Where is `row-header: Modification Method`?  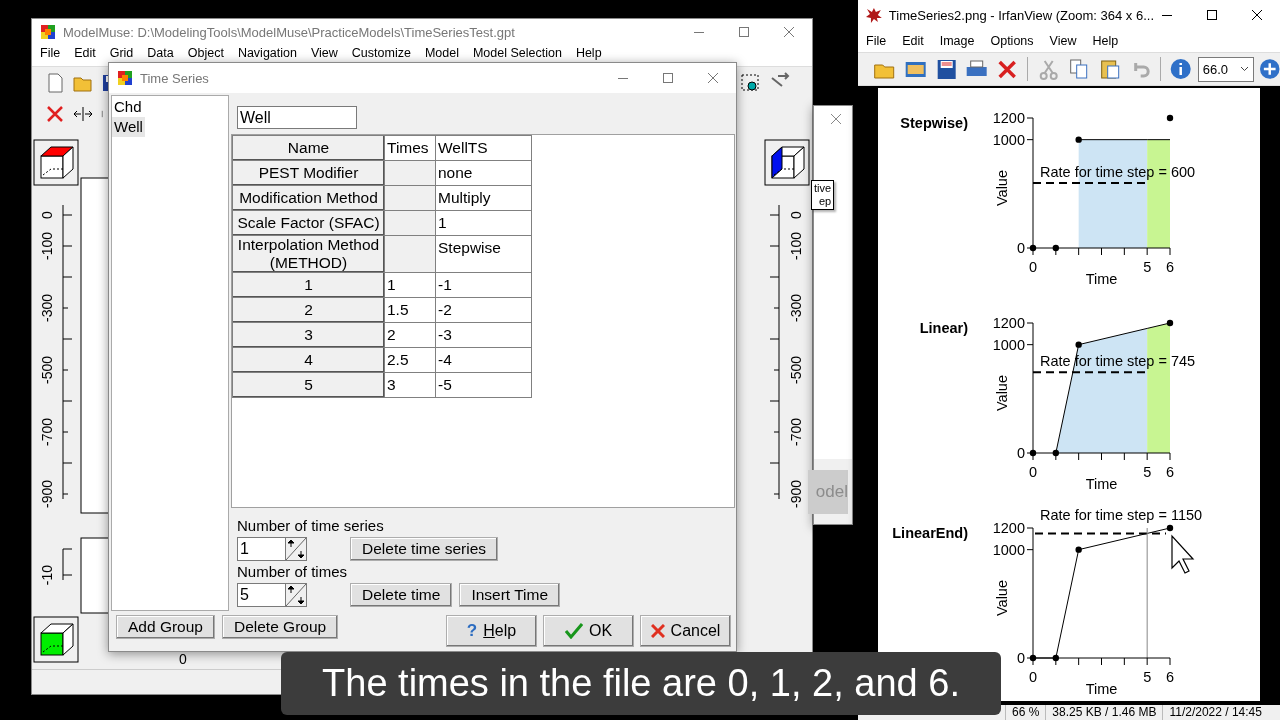 row-header: Modification Method is located at coordinates (308, 198).